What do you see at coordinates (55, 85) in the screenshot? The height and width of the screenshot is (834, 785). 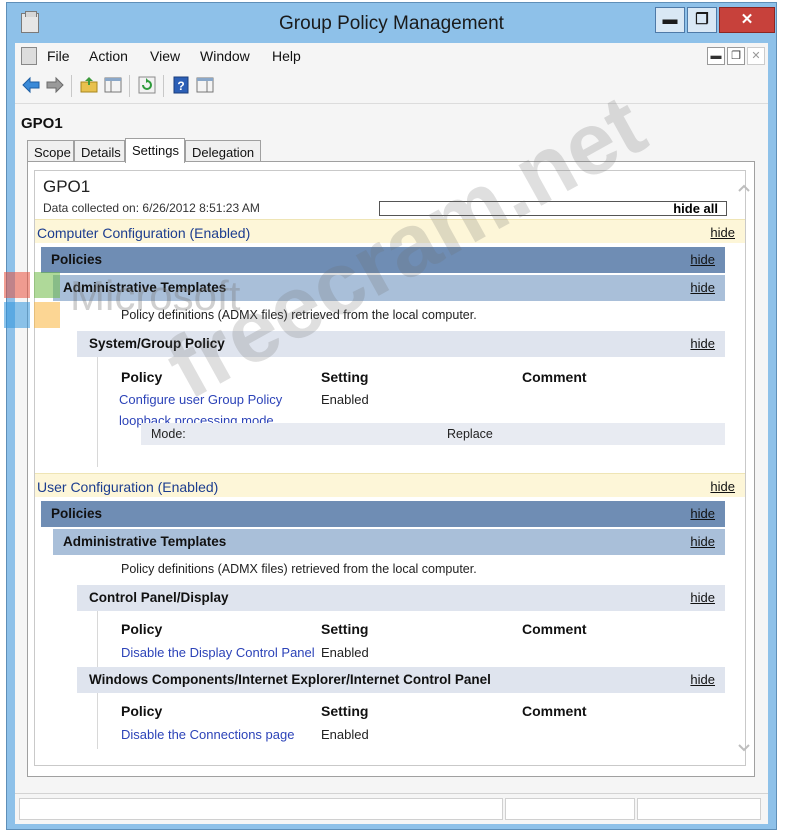 I see `forward-arrow-icon` at bounding box center [55, 85].